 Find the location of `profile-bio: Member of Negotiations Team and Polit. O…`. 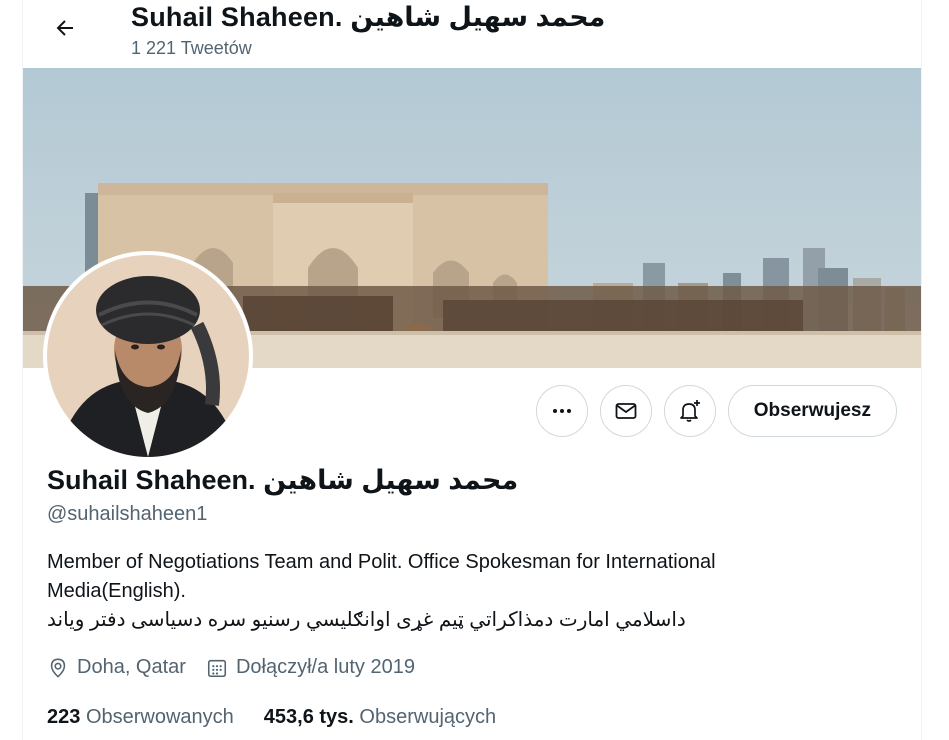

profile-bio: Member of Negotiations Team and Polit. O… is located at coordinates (447, 591).